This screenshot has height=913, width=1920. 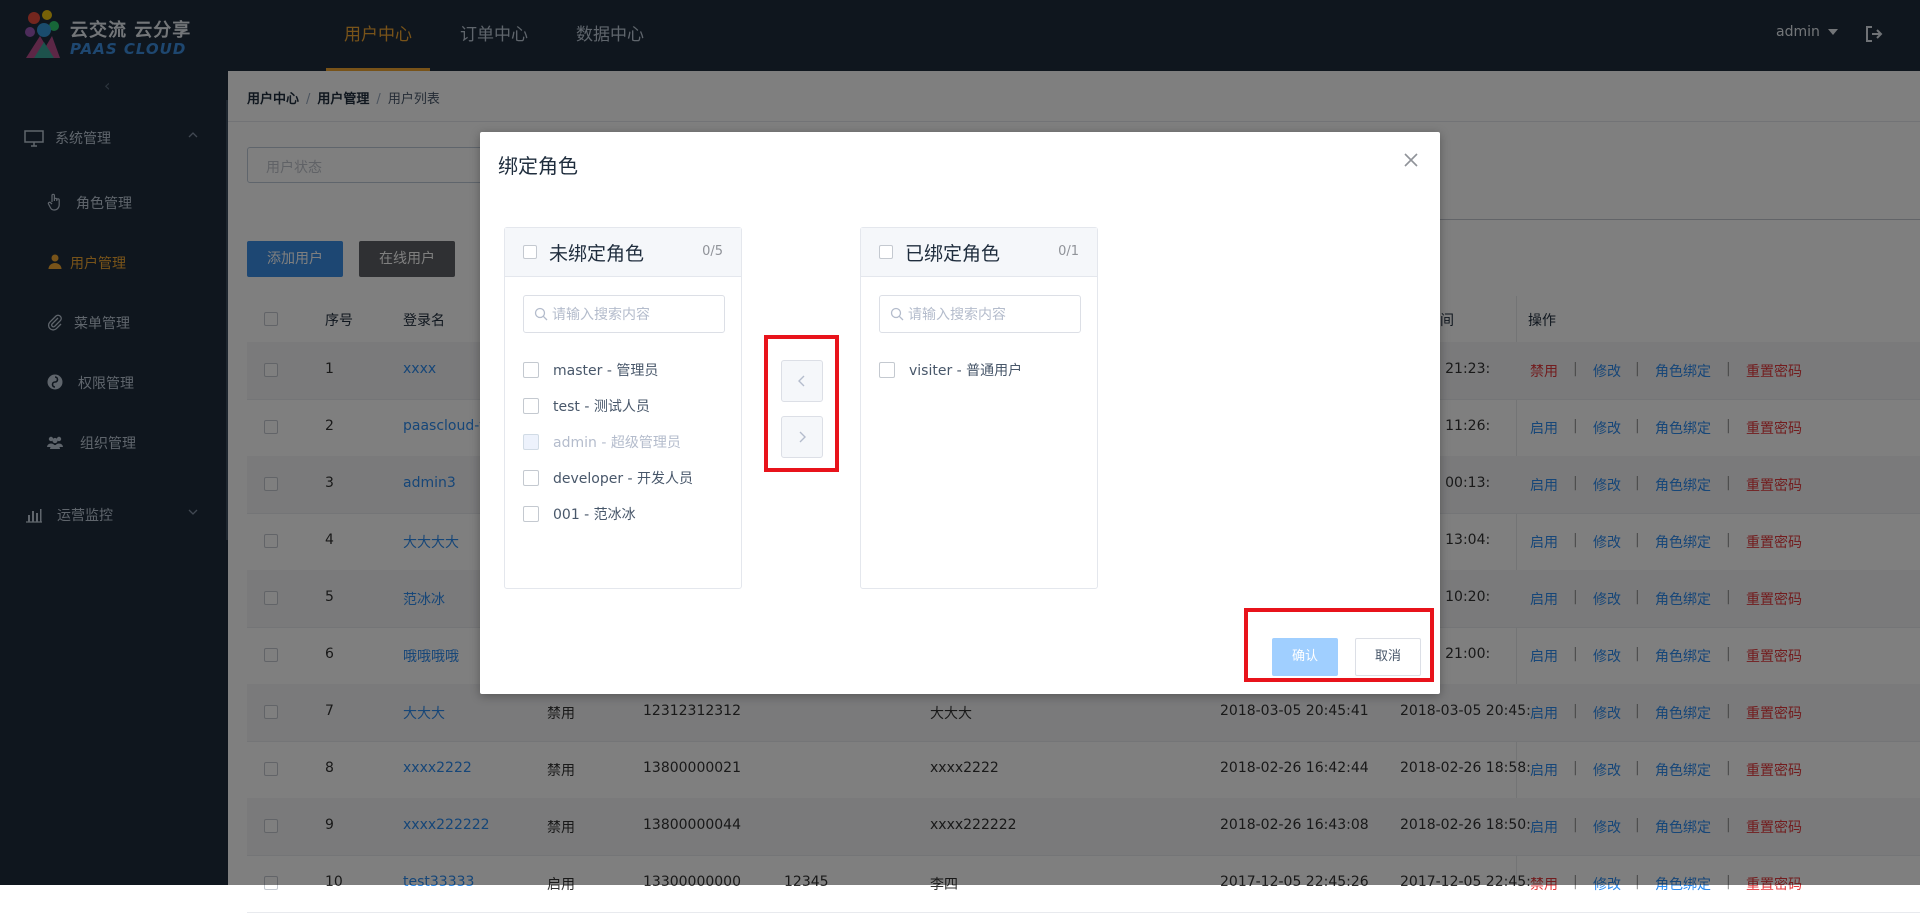 I want to click on role-label: master - 管理员, so click(x=606, y=371).